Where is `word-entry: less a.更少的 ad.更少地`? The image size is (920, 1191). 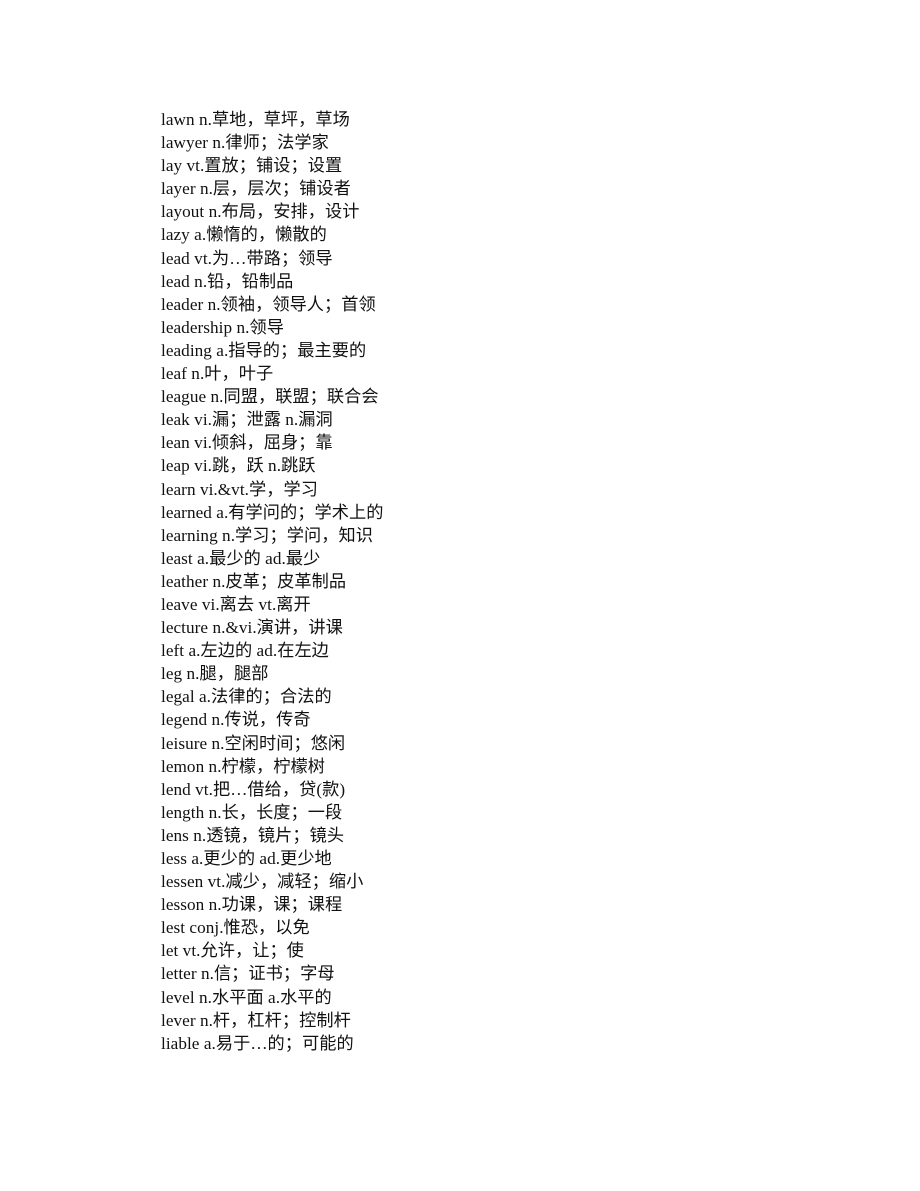 word-entry: less a.更少的 ad.更少地 is located at coordinates (246, 858).